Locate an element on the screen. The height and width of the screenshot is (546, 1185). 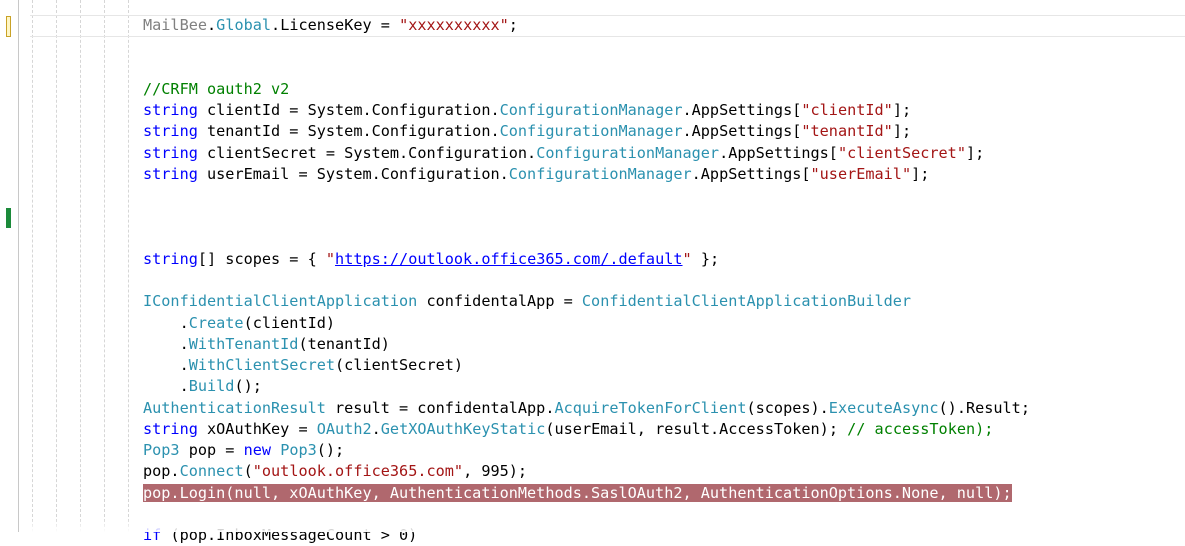
code-token-default: pop = is located at coordinates (211, 450).